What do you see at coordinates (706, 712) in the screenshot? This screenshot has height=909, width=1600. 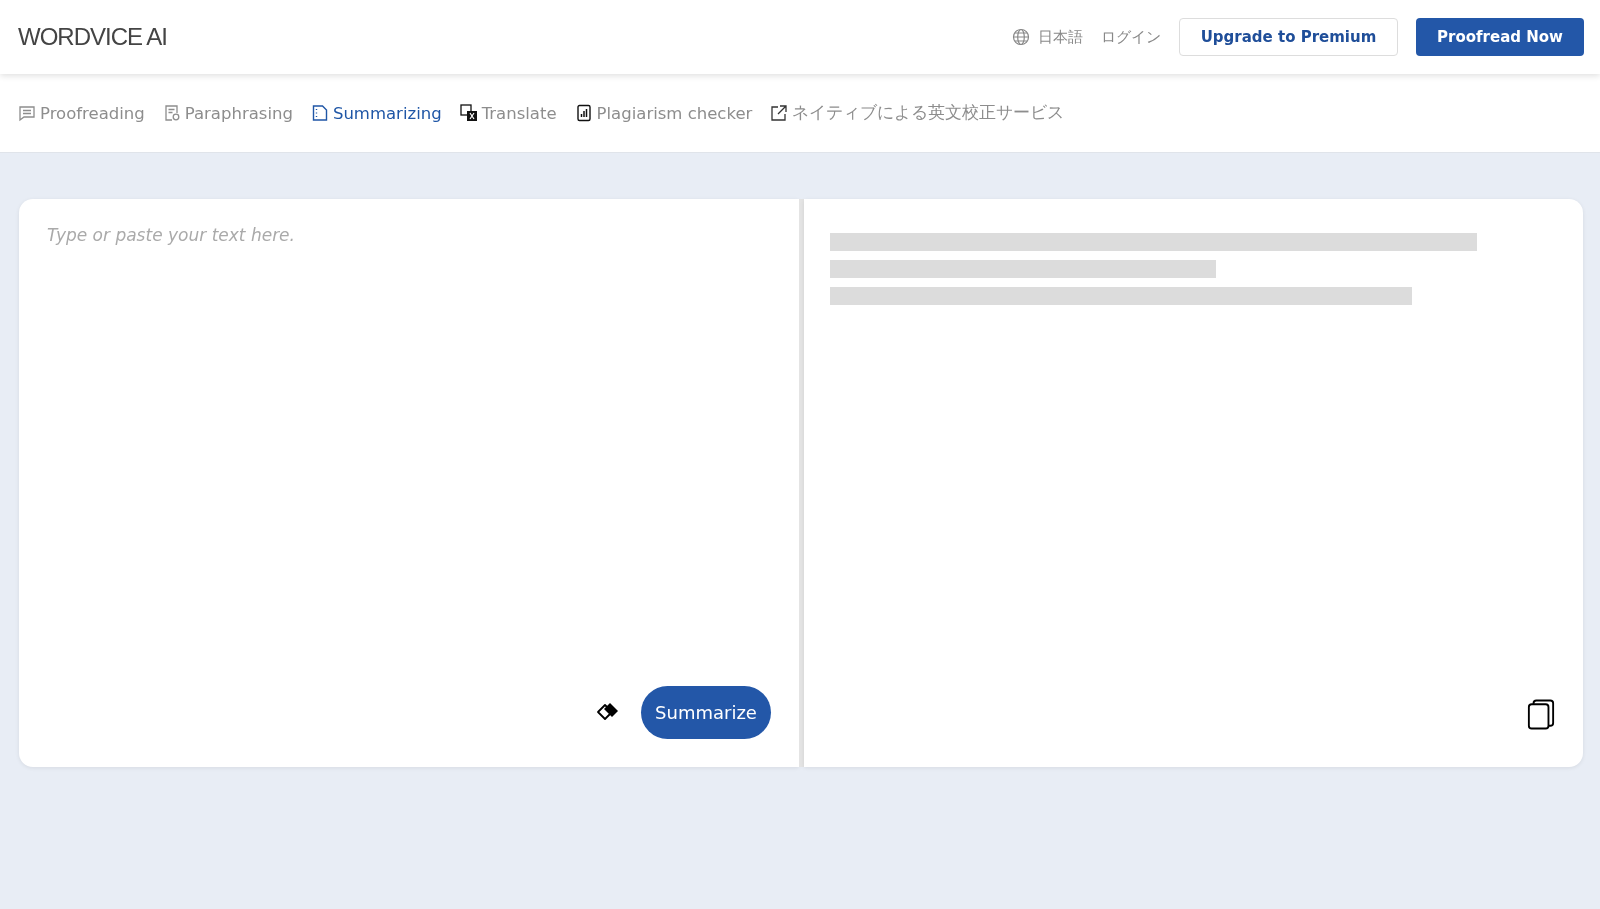 I see `summarize-button: Summarize` at bounding box center [706, 712].